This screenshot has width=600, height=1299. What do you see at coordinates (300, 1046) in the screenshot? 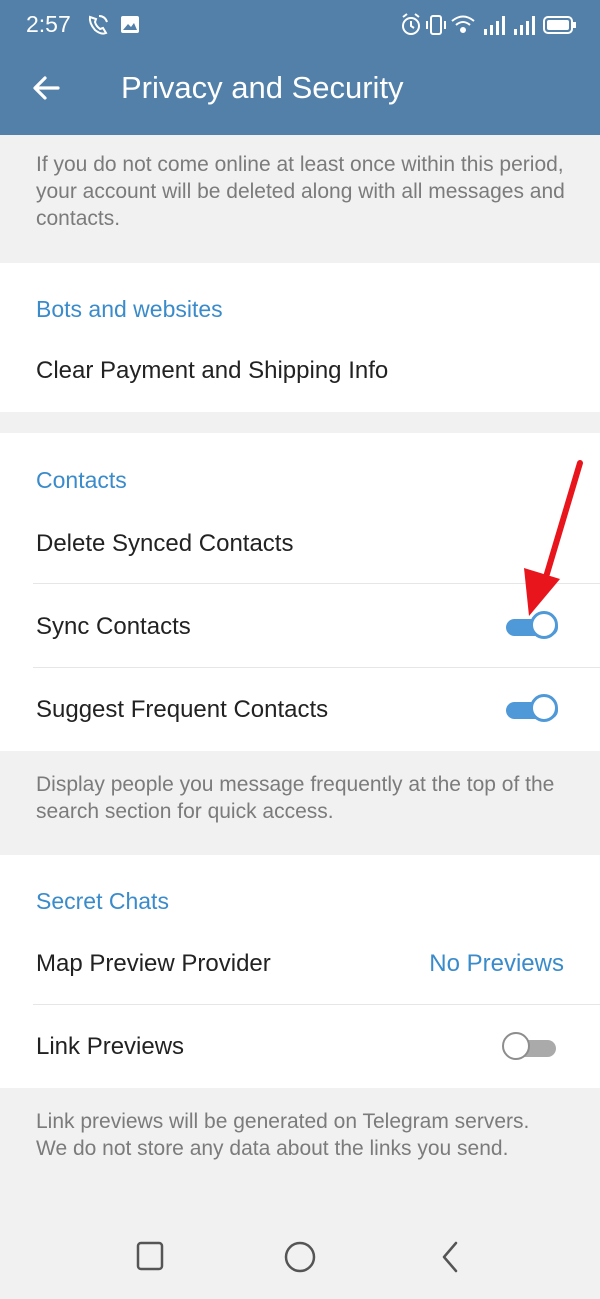
I see `link-previews-row: Link Previews` at bounding box center [300, 1046].